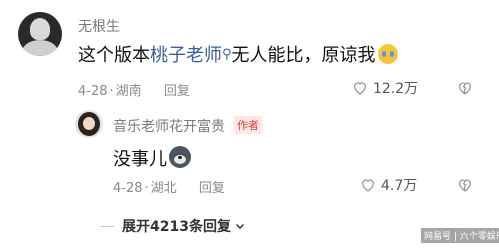 The width and height of the screenshot is (499, 248). I want to click on avatar-face, so click(89, 123).